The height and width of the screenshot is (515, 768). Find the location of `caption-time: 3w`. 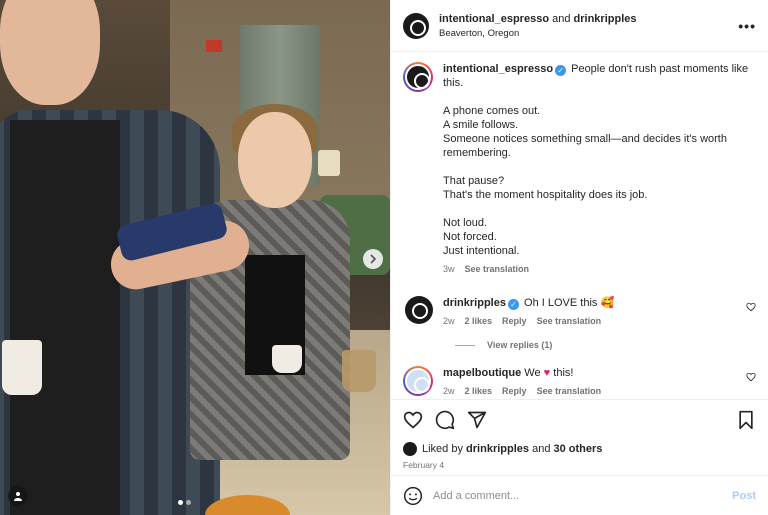

caption-time: 3w is located at coordinates (449, 269).